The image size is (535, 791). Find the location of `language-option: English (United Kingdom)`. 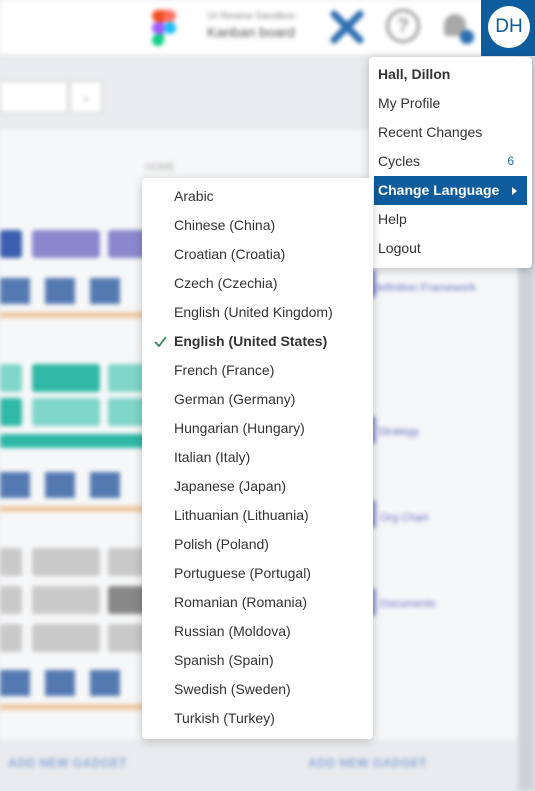

language-option: English (United Kingdom) is located at coordinates (257, 312).